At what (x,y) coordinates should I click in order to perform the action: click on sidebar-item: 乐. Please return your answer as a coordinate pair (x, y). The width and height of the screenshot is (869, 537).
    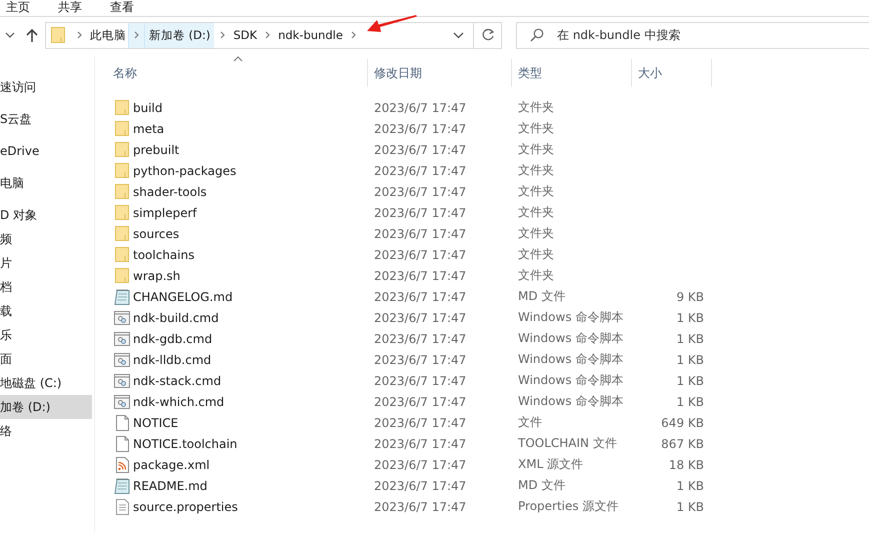
    Looking at the image, I should click on (46, 335).